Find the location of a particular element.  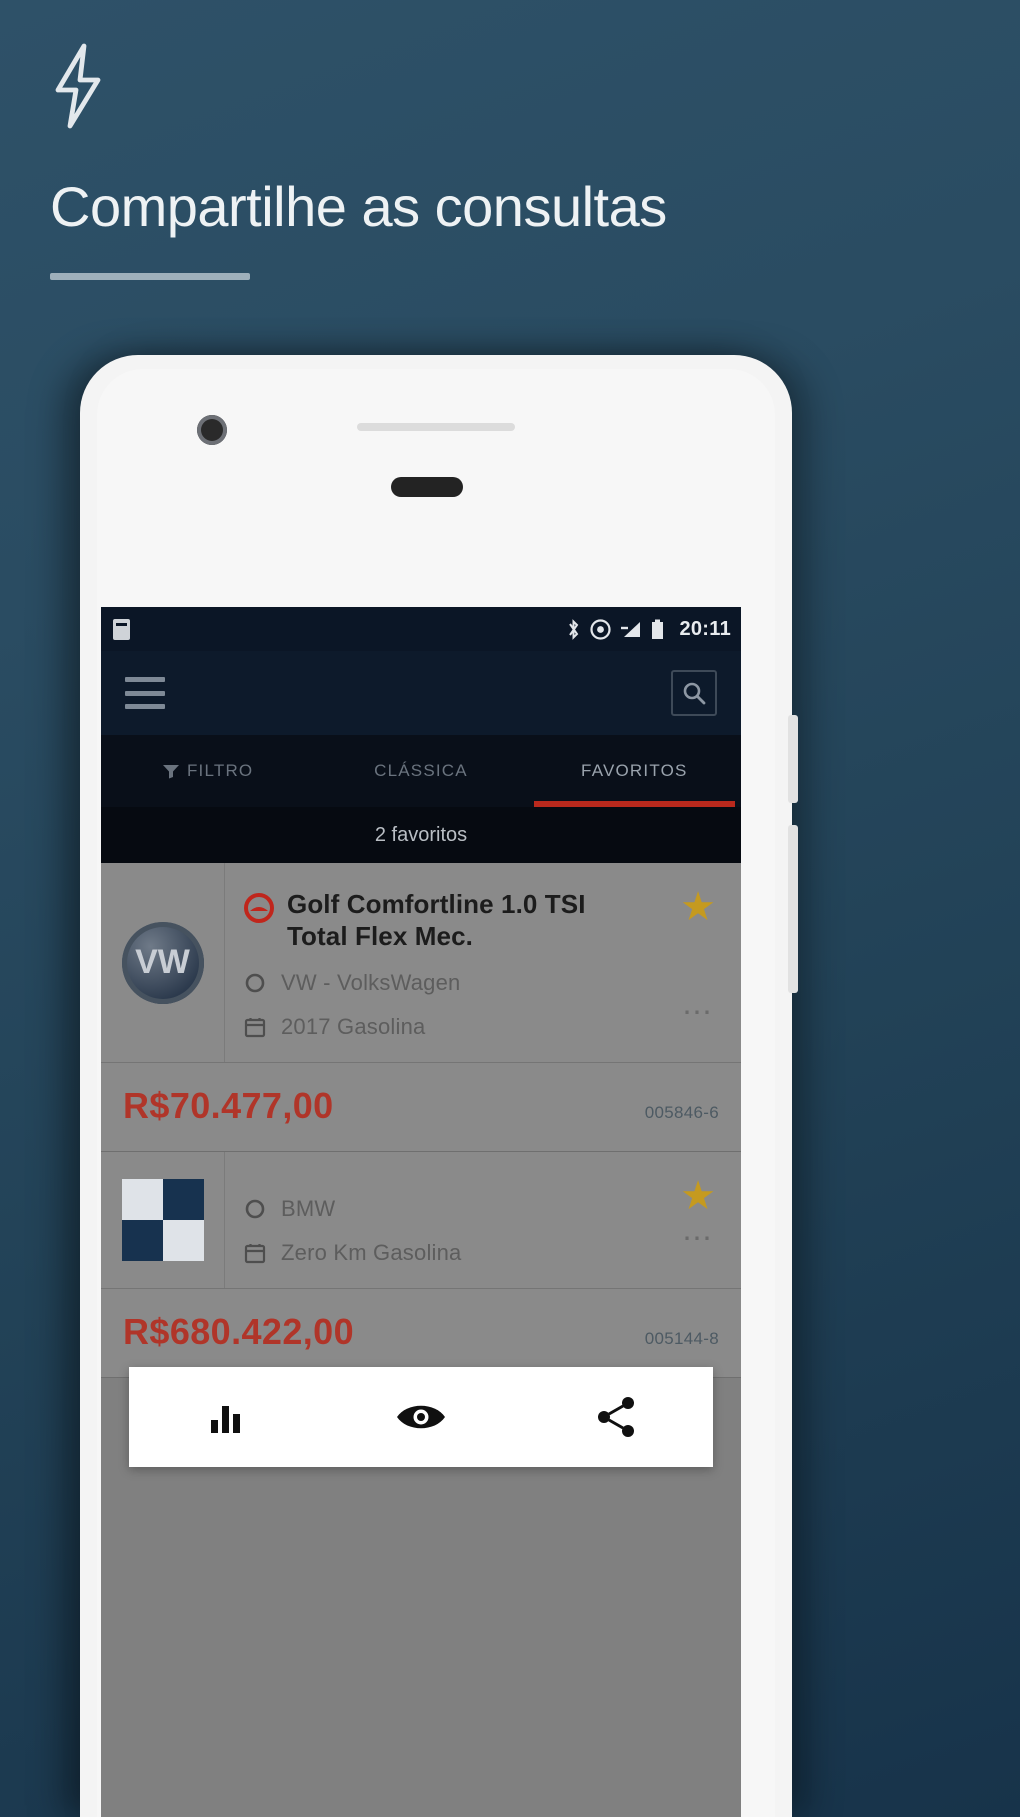

view-button is located at coordinates (421, 1417).